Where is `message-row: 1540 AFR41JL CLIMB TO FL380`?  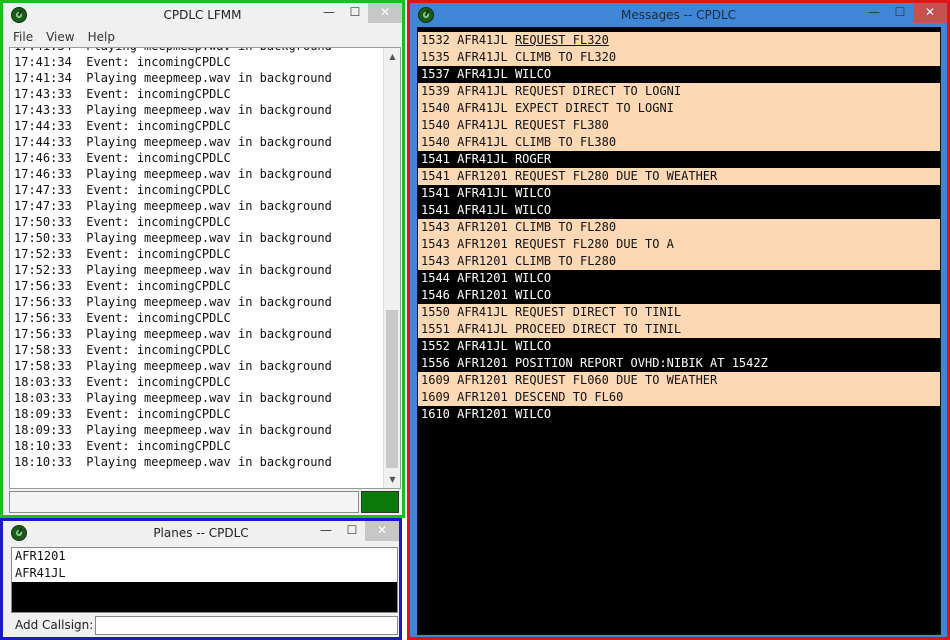 message-row: 1540 AFR41JL CLIMB TO FL380 is located at coordinates (679, 142).